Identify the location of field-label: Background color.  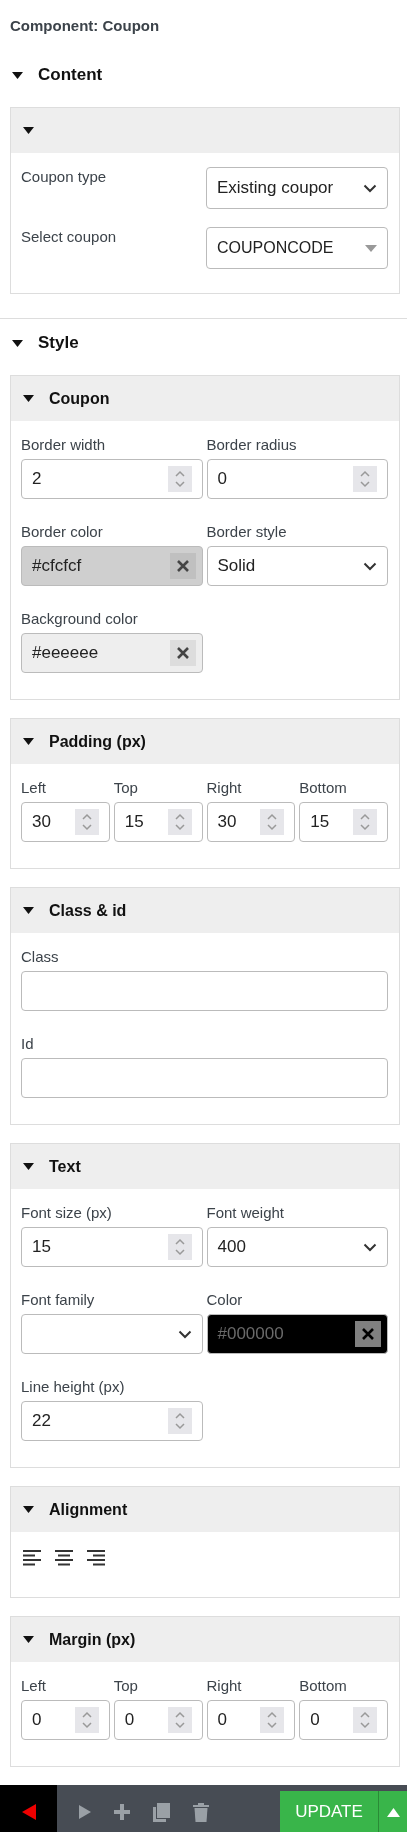
(79, 619).